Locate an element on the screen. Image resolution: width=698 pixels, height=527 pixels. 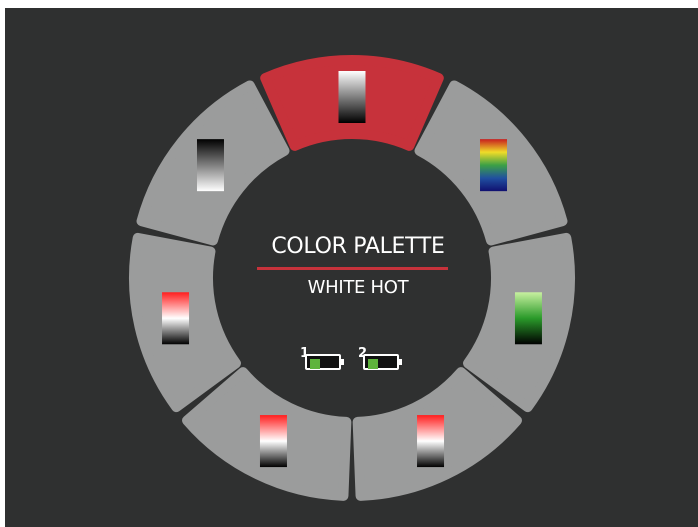
palette-option-red-hot-white is located at coordinates (437, 434).